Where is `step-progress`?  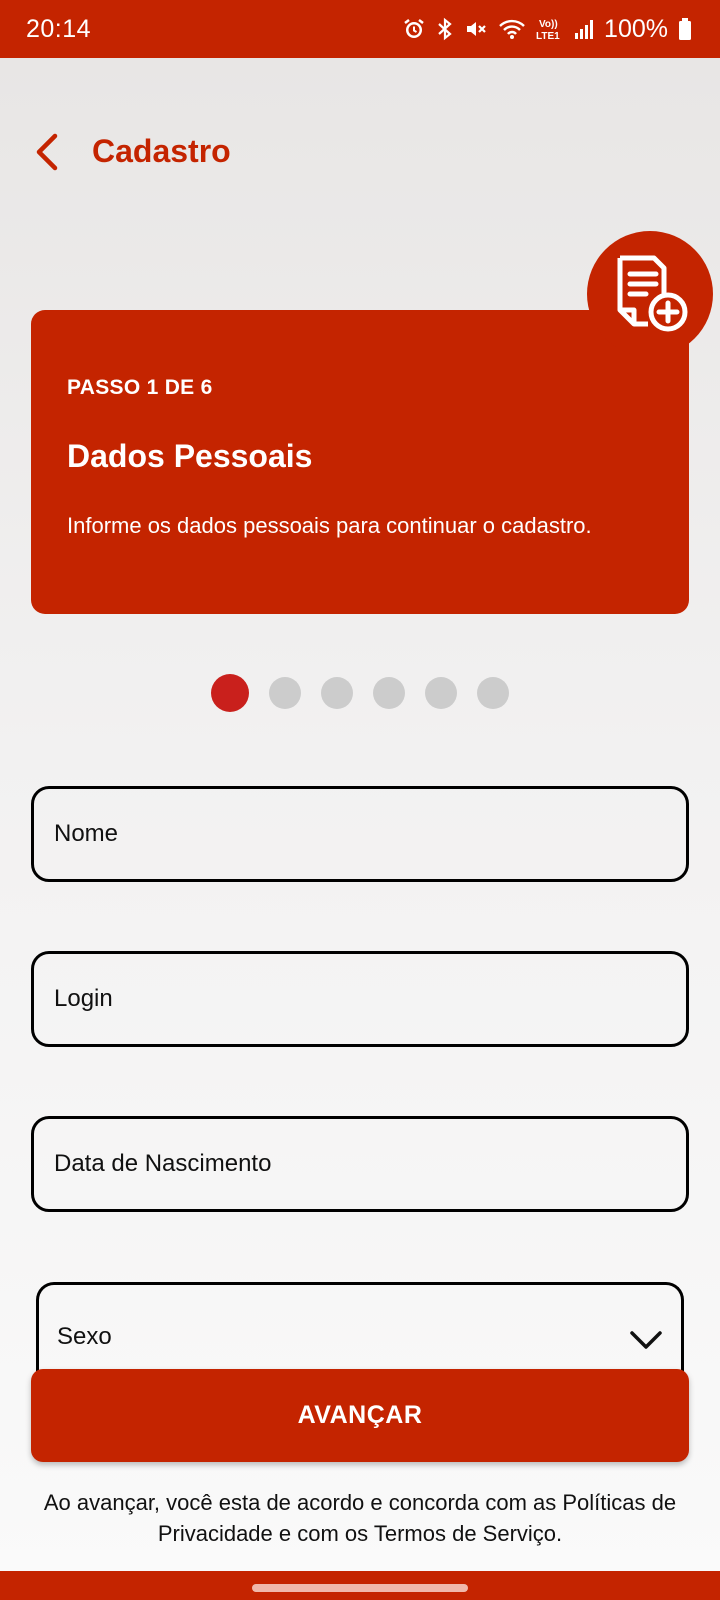
step-progress is located at coordinates (360, 693).